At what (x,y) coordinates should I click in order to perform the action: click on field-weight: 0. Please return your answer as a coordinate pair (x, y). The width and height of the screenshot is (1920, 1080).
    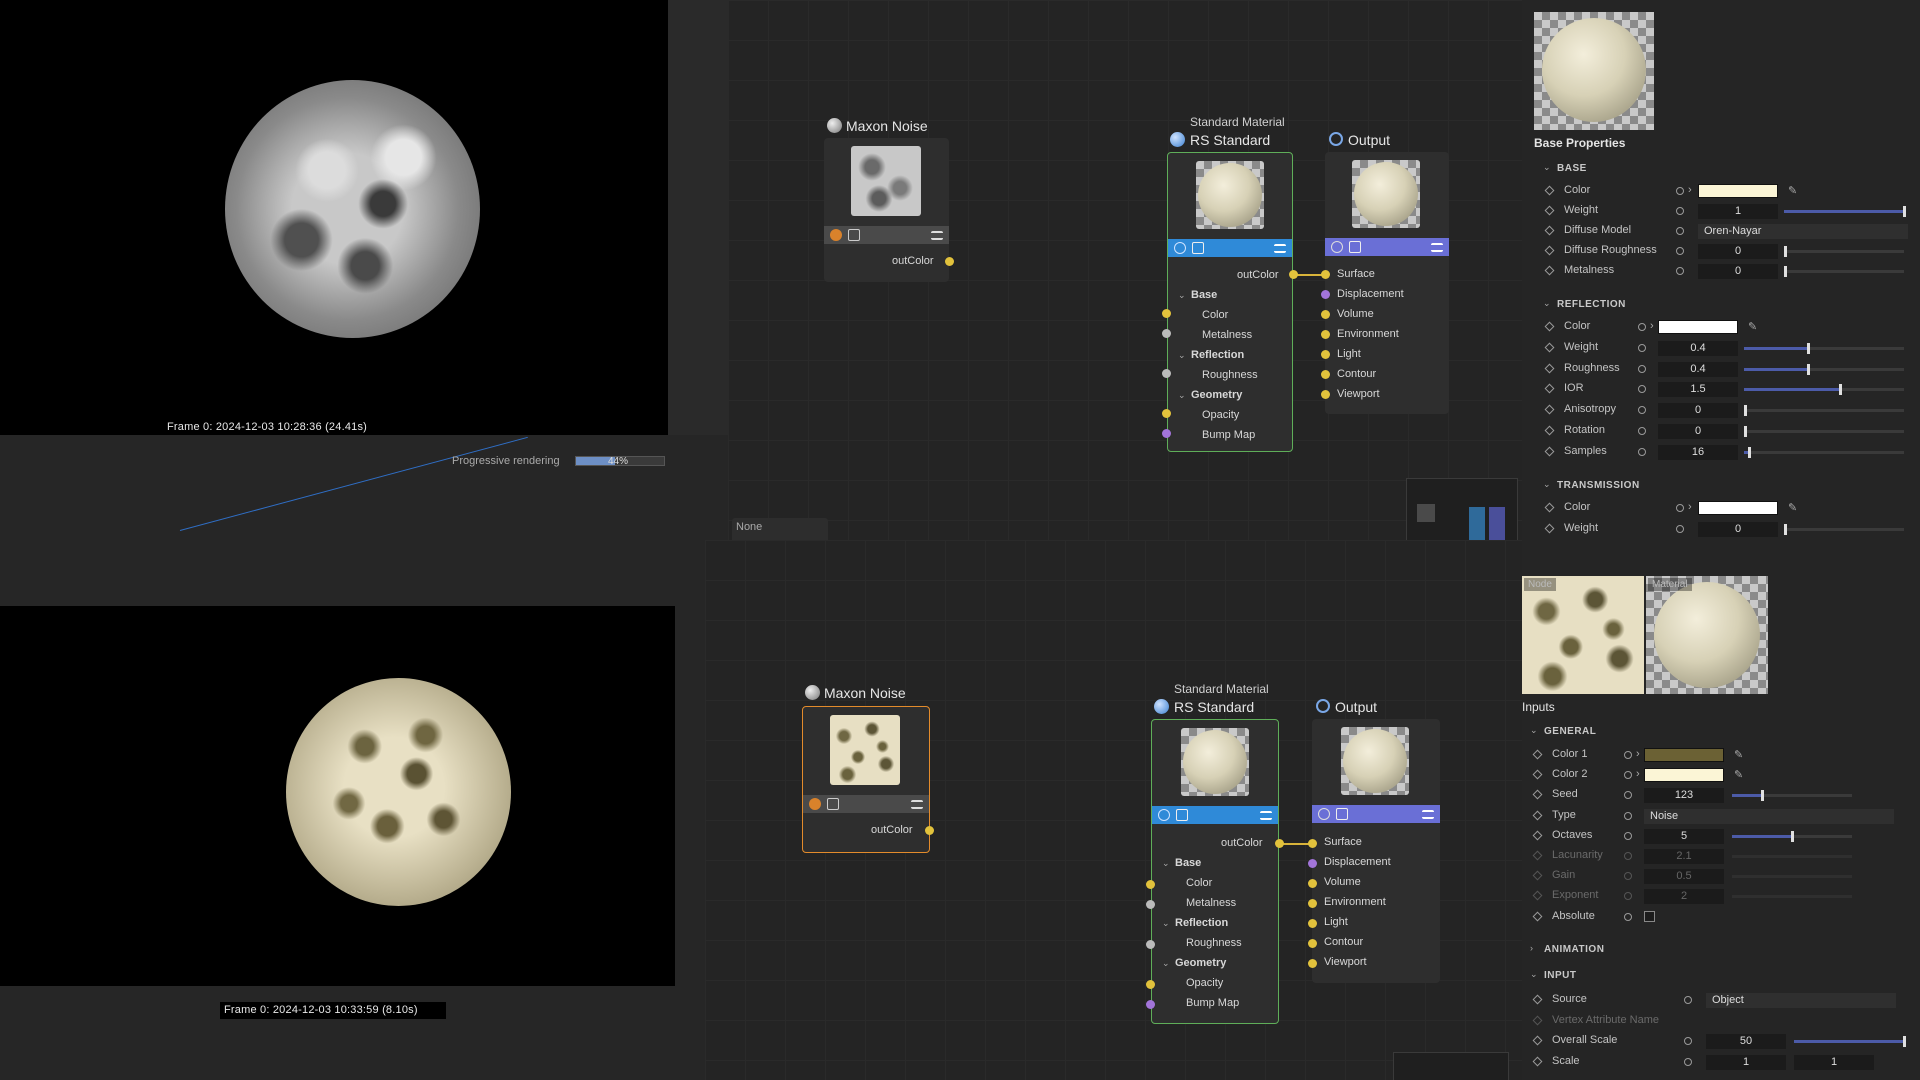
    Looking at the image, I should click on (1738, 529).